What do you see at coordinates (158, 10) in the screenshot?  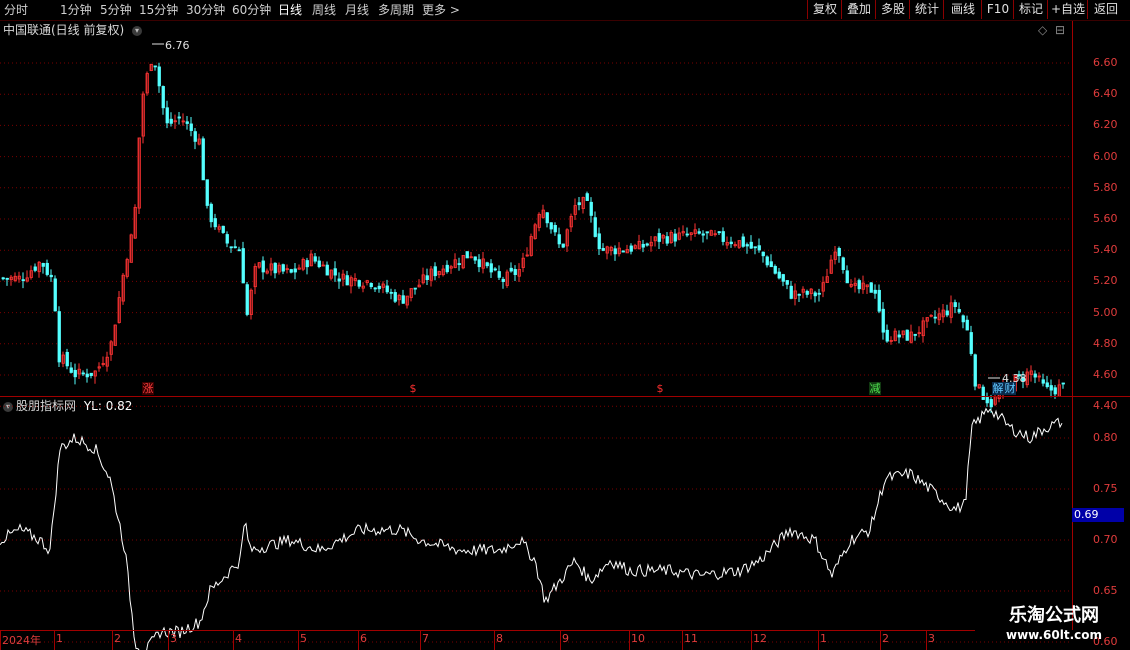 I see `period-tab-15min: 15分钟` at bounding box center [158, 10].